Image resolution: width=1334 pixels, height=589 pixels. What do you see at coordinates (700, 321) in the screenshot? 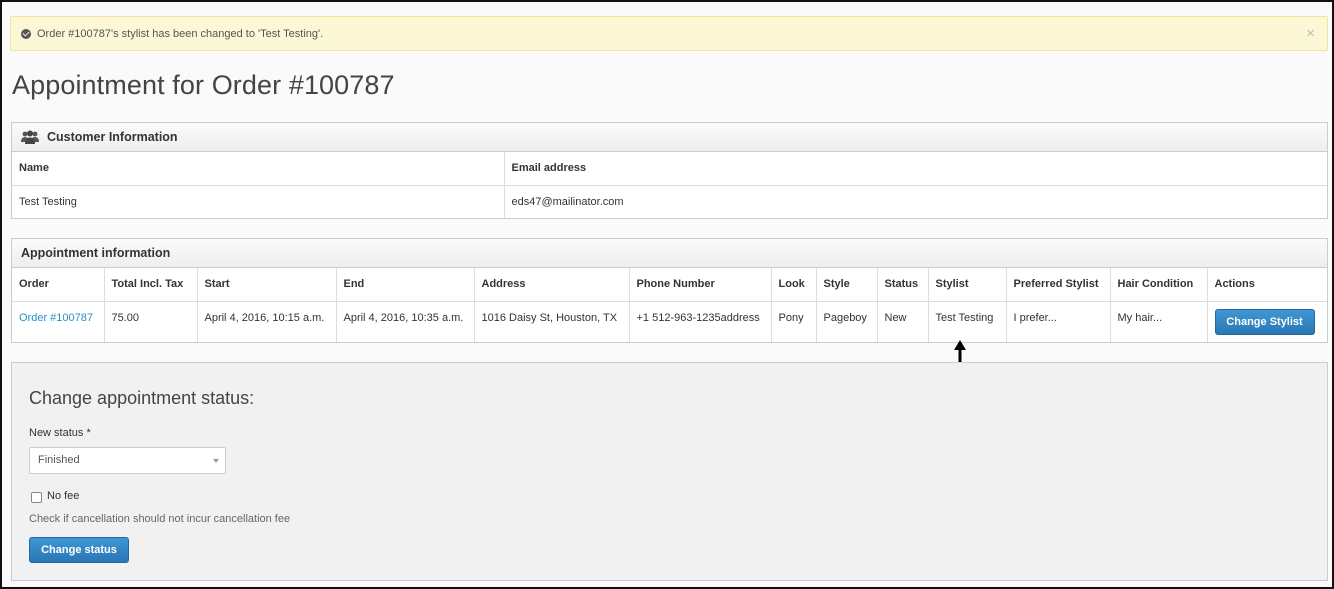
I see `cell-phone: +1 512-963-1235address` at bounding box center [700, 321].